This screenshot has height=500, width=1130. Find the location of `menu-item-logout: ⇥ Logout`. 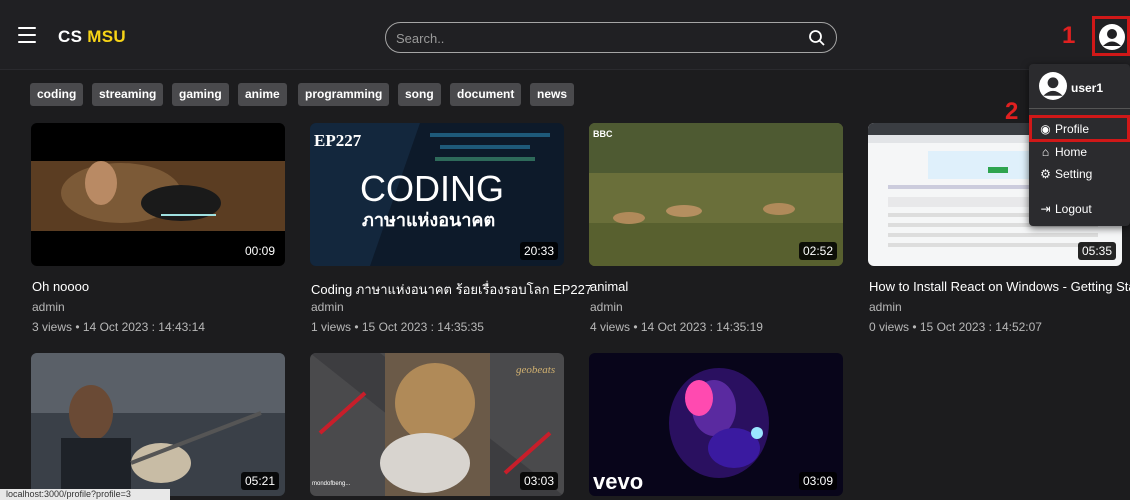

menu-item-logout: ⇥ Logout is located at coordinates (1065, 211).